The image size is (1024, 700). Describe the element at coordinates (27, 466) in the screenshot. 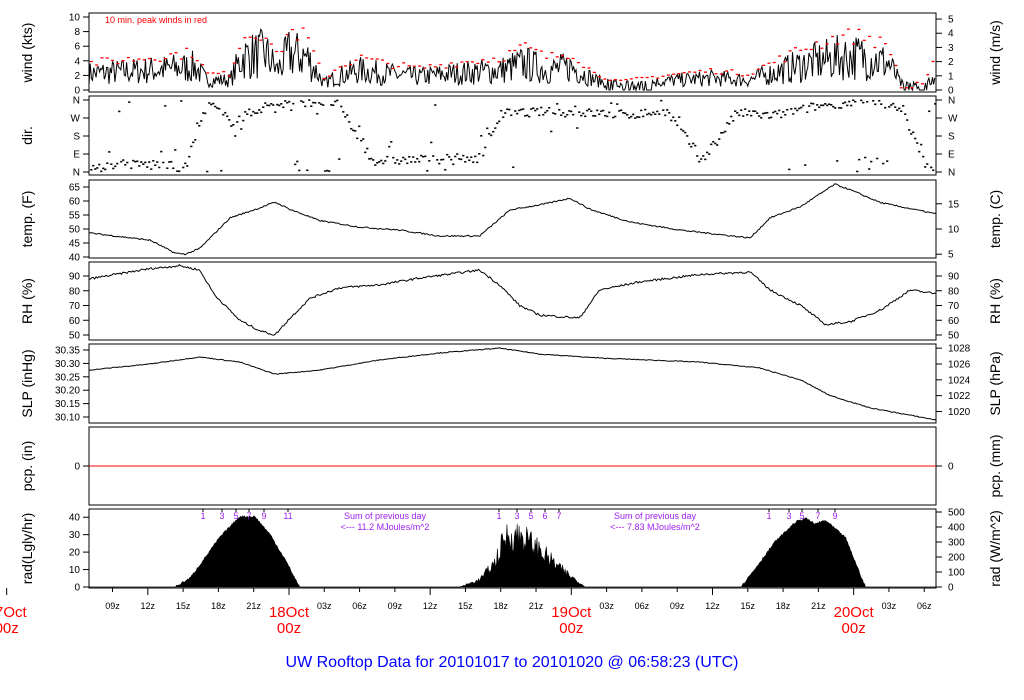

I see `pcp-ylabel: pcp. (in)` at that location.